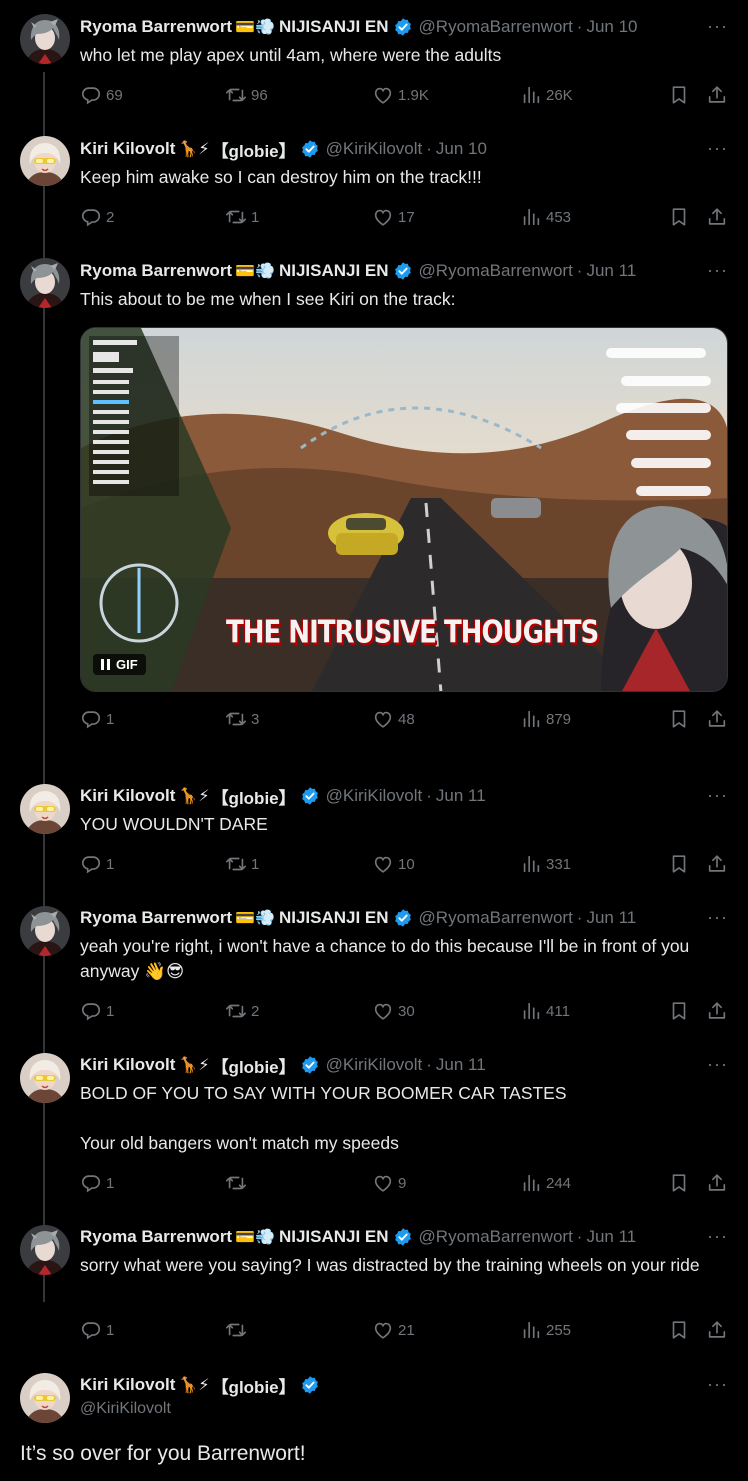 This screenshot has height=1481, width=748. Describe the element at coordinates (559, 217) in the screenshot. I see `views-count: 453` at that location.